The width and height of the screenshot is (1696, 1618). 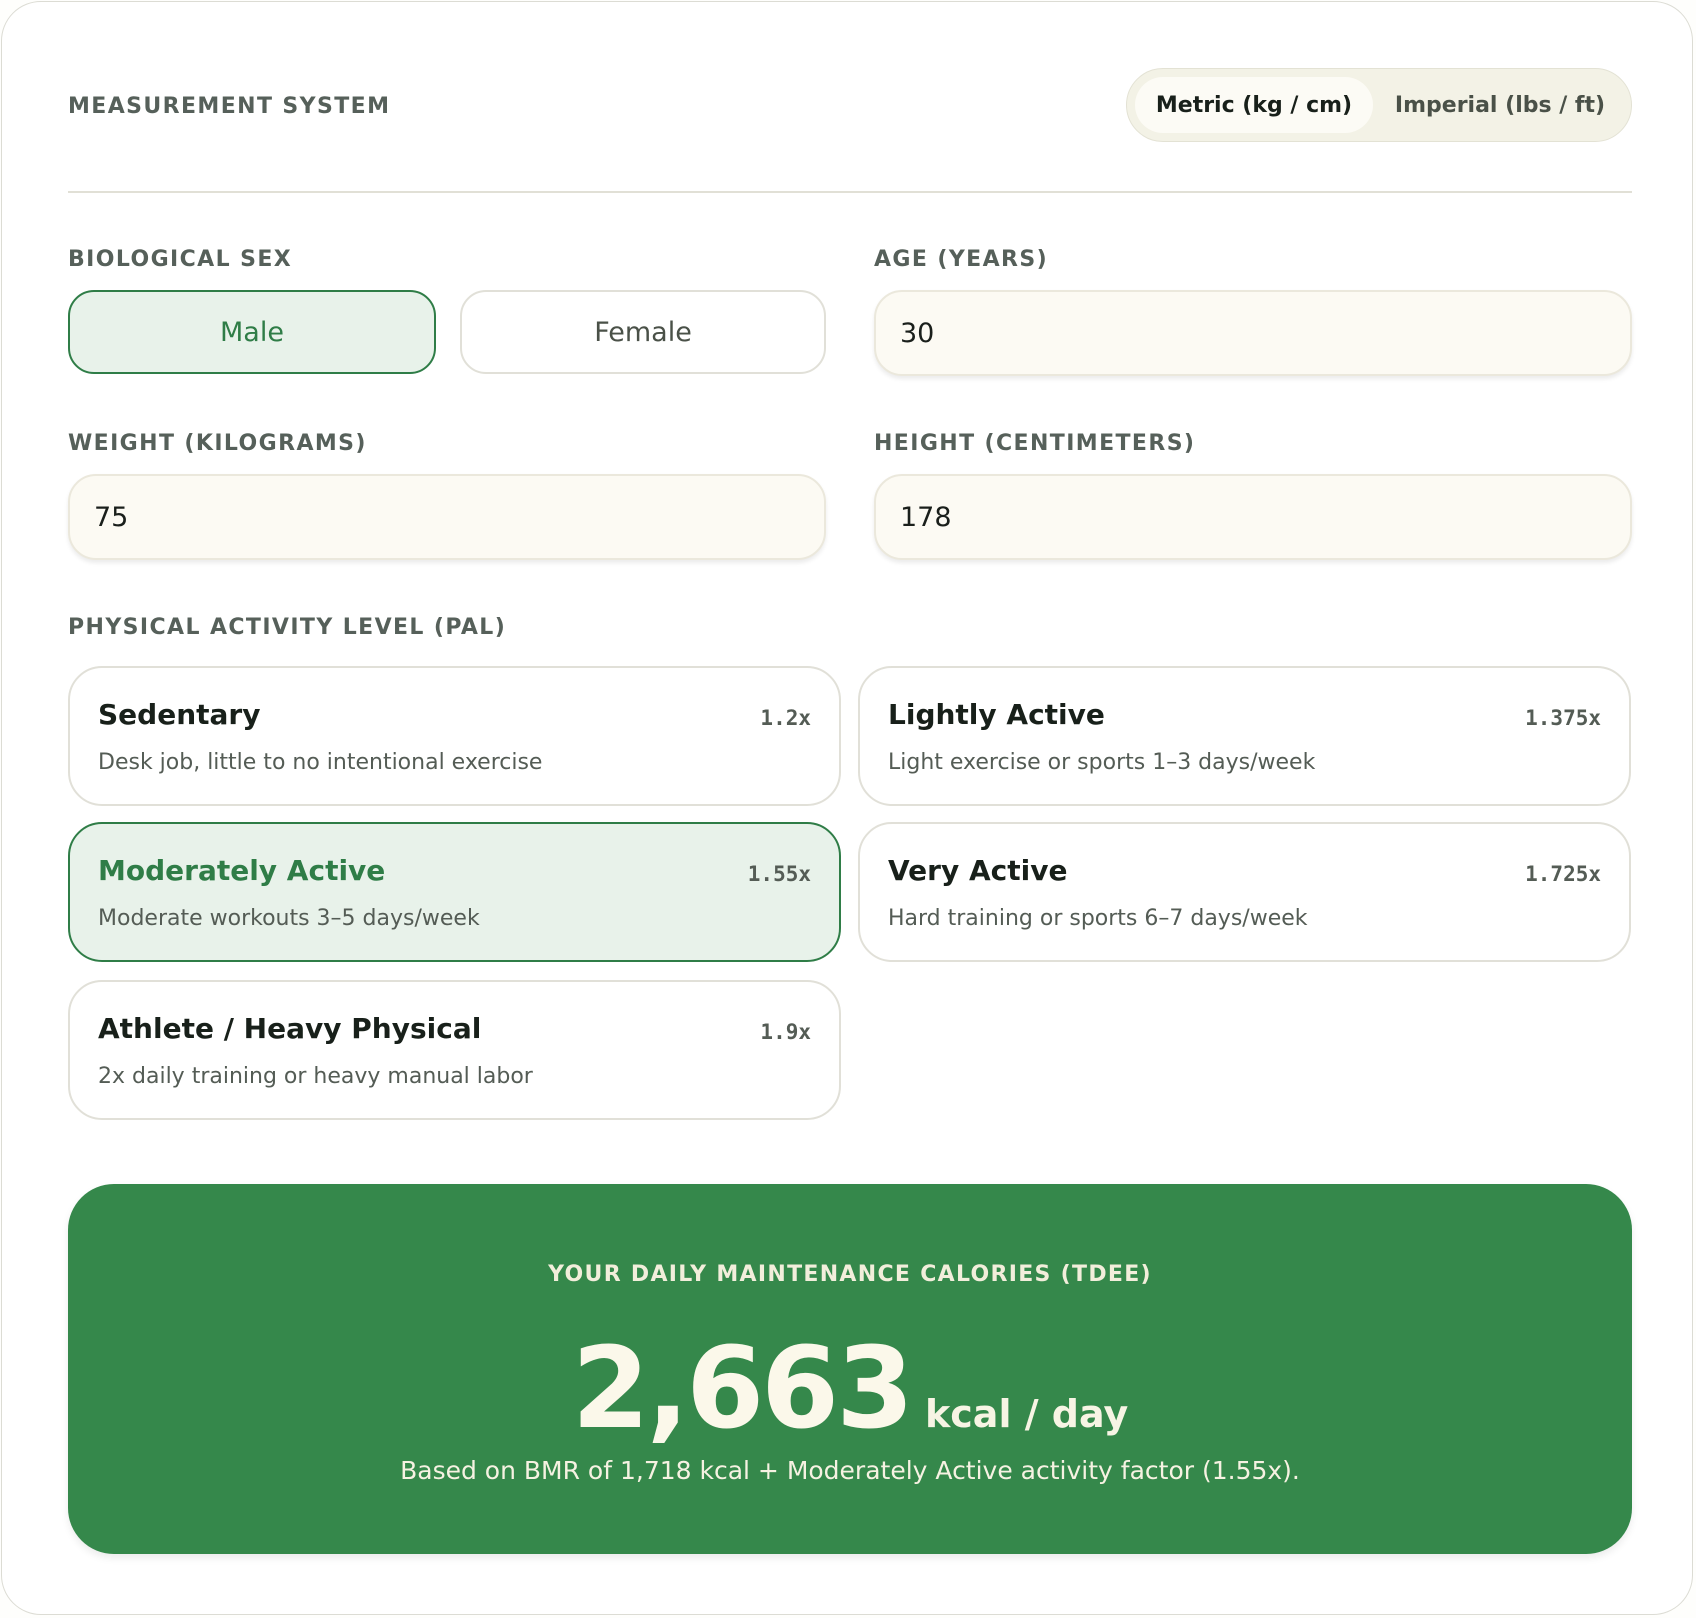 What do you see at coordinates (252, 332) in the screenshot?
I see `male-button: Male` at bounding box center [252, 332].